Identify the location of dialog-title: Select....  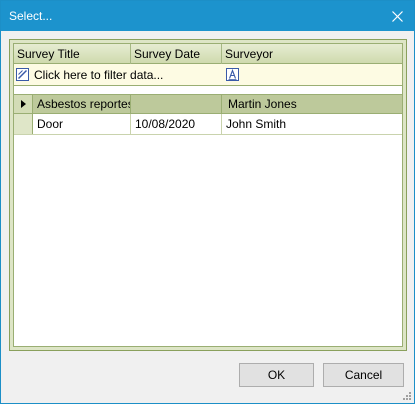
(31, 16).